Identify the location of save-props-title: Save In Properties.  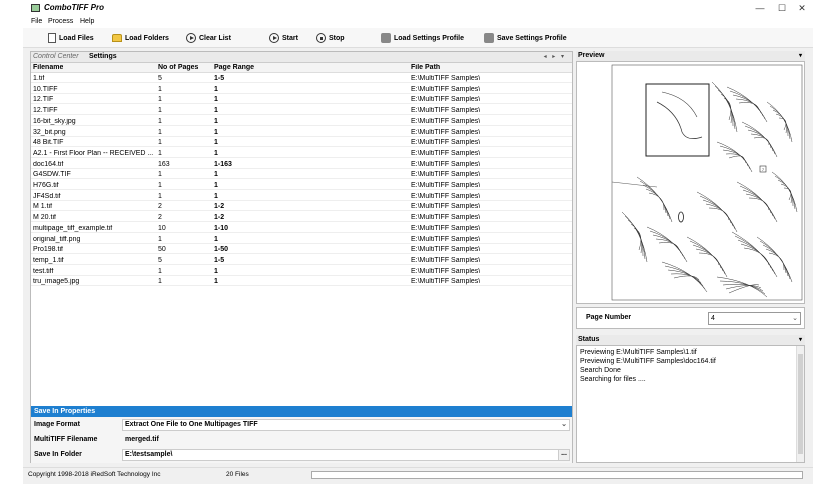
(301, 411).